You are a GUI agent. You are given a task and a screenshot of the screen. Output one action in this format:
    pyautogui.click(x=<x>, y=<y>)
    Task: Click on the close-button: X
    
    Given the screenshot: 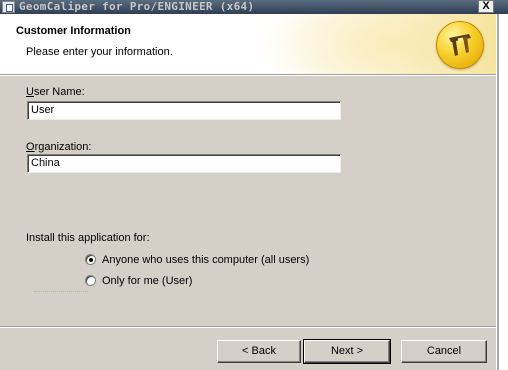 What is the action you would take?
    pyautogui.click(x=486, y=6)
    